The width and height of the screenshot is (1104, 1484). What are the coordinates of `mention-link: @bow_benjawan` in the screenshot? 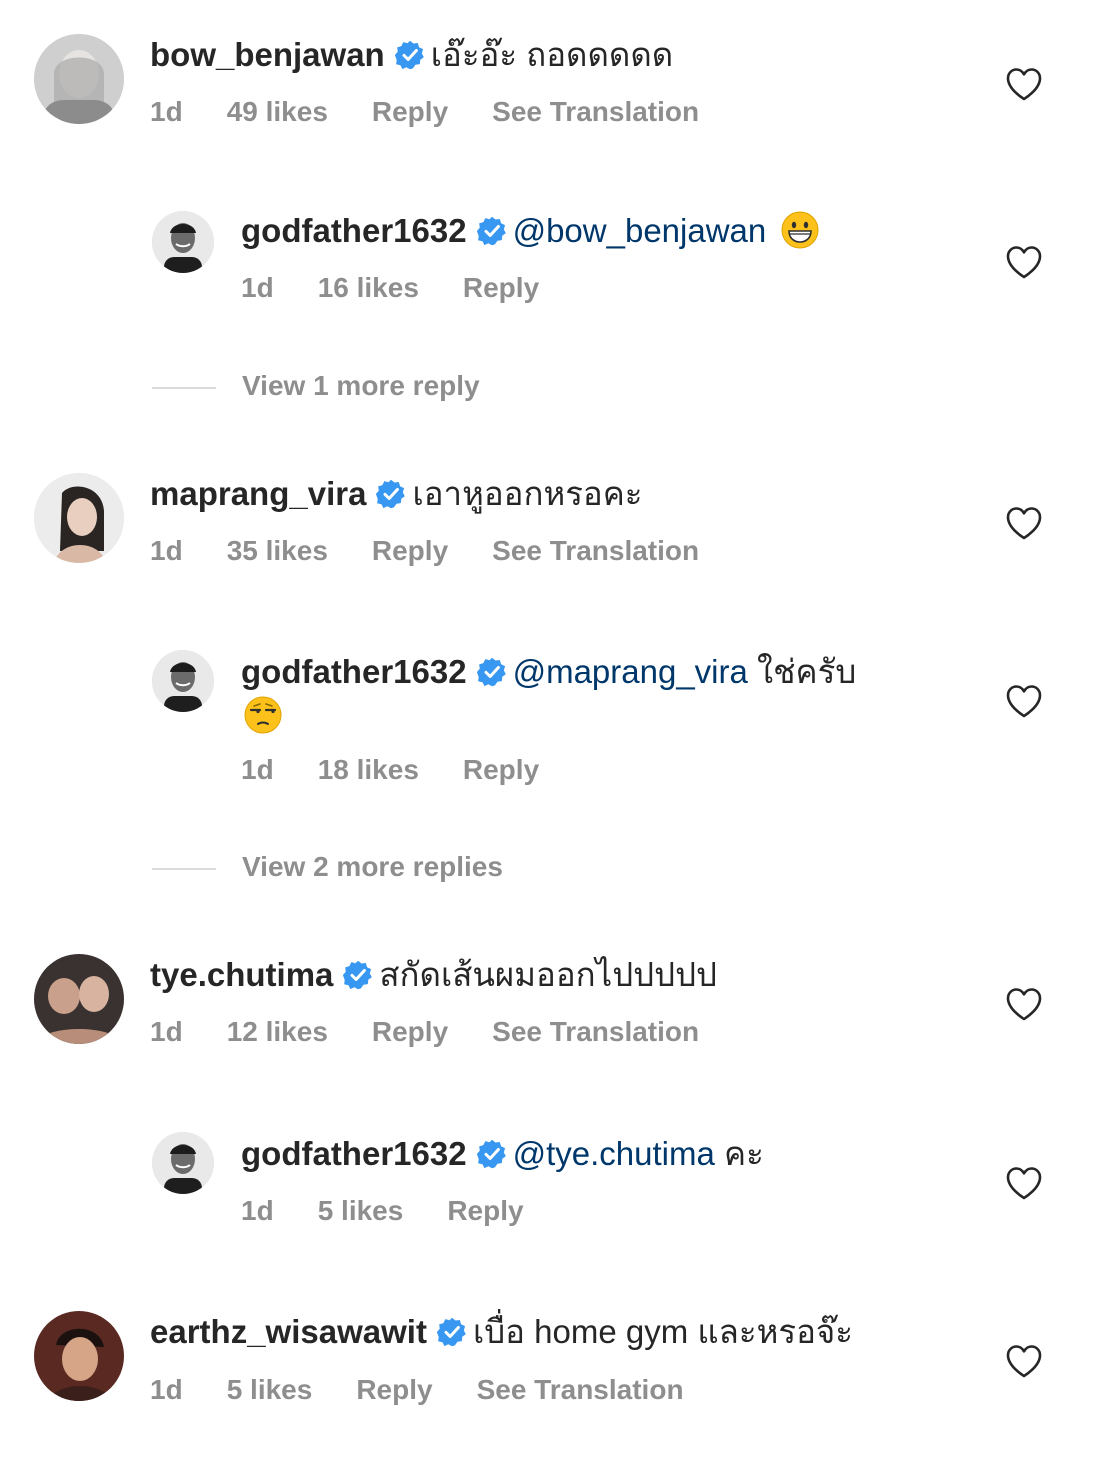 It's located at (640, 230).